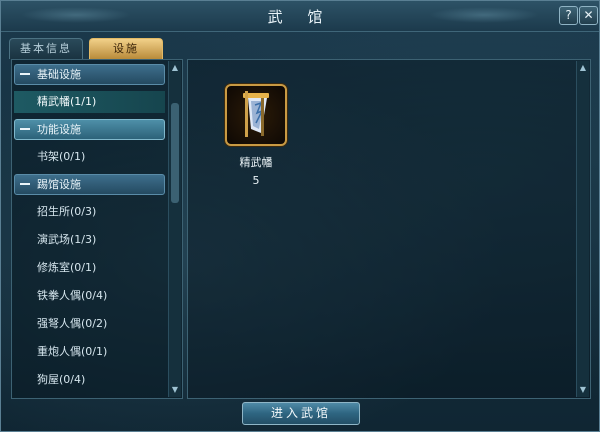 The height and width of the screenshot is (432, 600). Describe the element at coordinates (89, 212) in the screenshot. I see `list-item-recruitment: 招生所(0/3)` at that location.